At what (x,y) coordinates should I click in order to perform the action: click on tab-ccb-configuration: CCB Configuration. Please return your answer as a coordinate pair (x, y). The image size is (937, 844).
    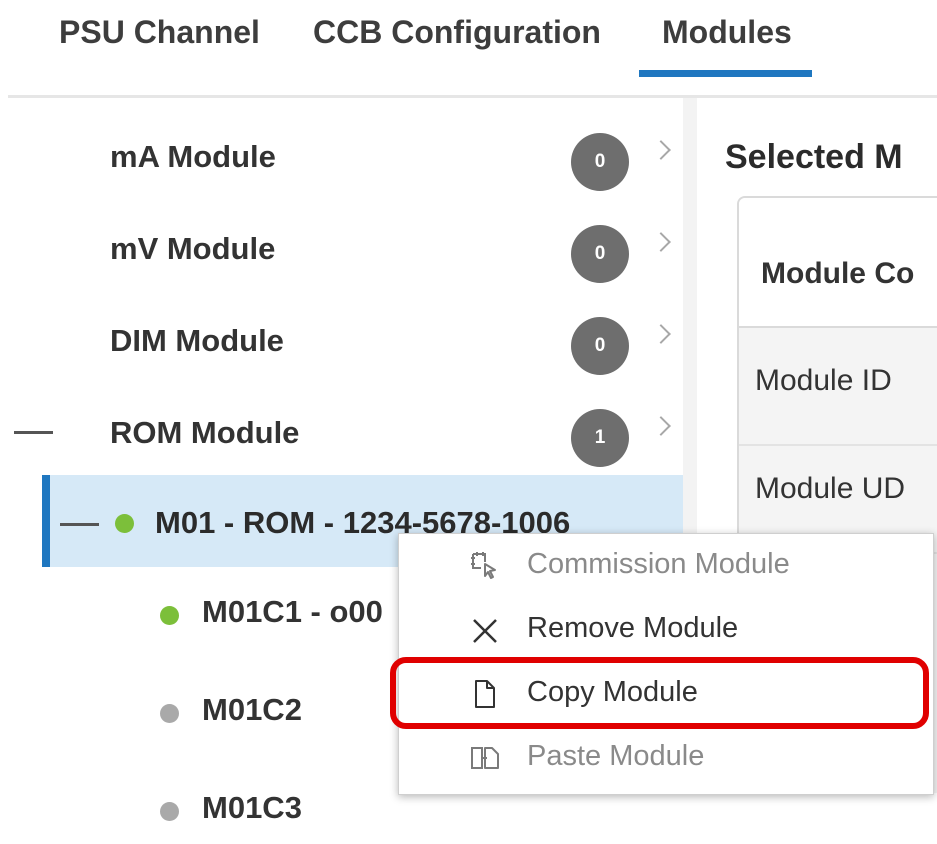
    Looking at the image, I should click on (457, 32).